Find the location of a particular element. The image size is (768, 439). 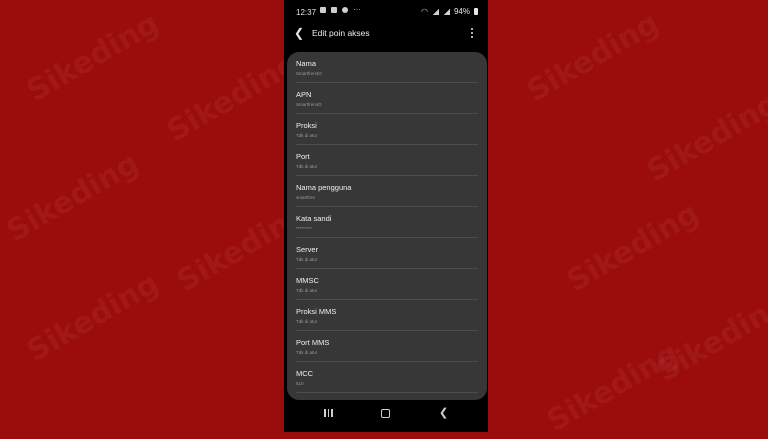

status-time: 12:37 is located at coordinates (306, 12).